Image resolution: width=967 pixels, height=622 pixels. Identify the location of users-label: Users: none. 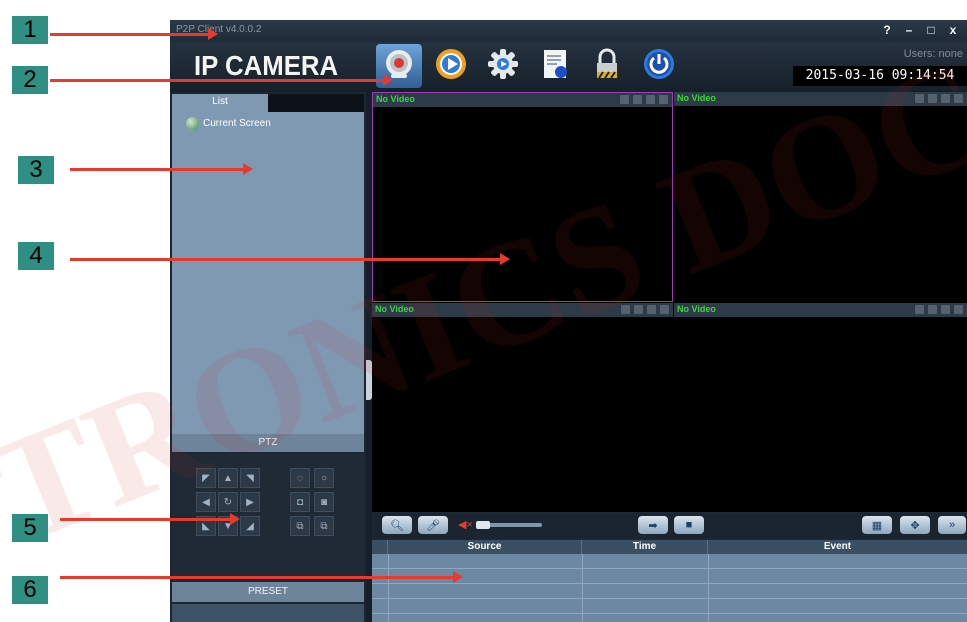
(933, 54).